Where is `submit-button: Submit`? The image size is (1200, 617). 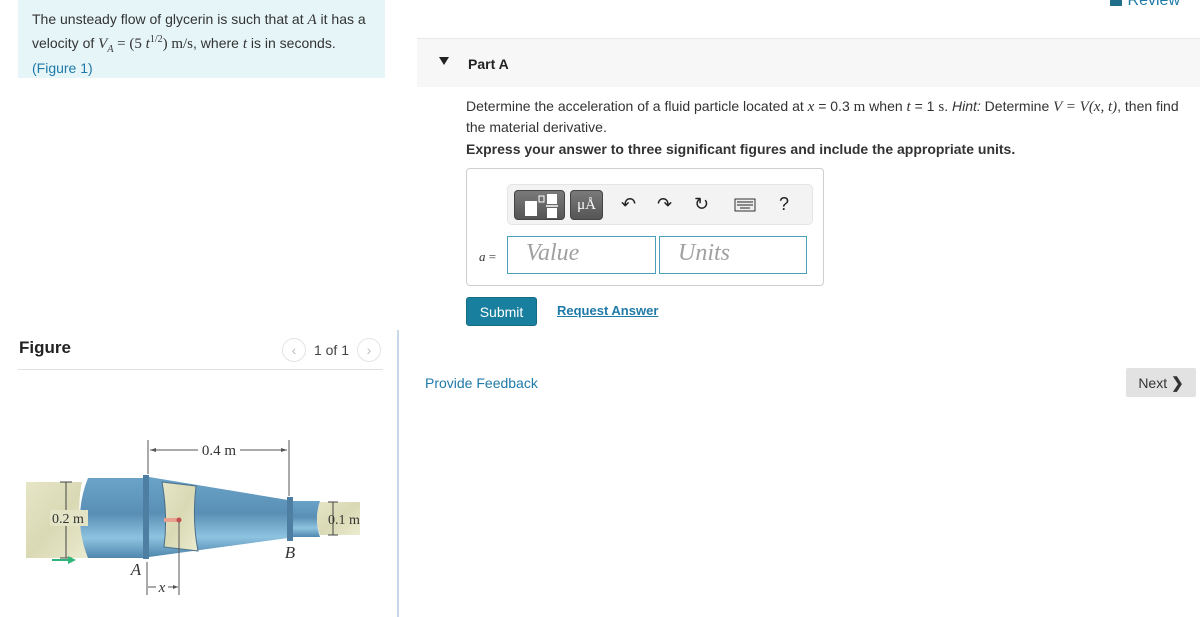
submit-button: Submit is located at coordinates (501, 311).